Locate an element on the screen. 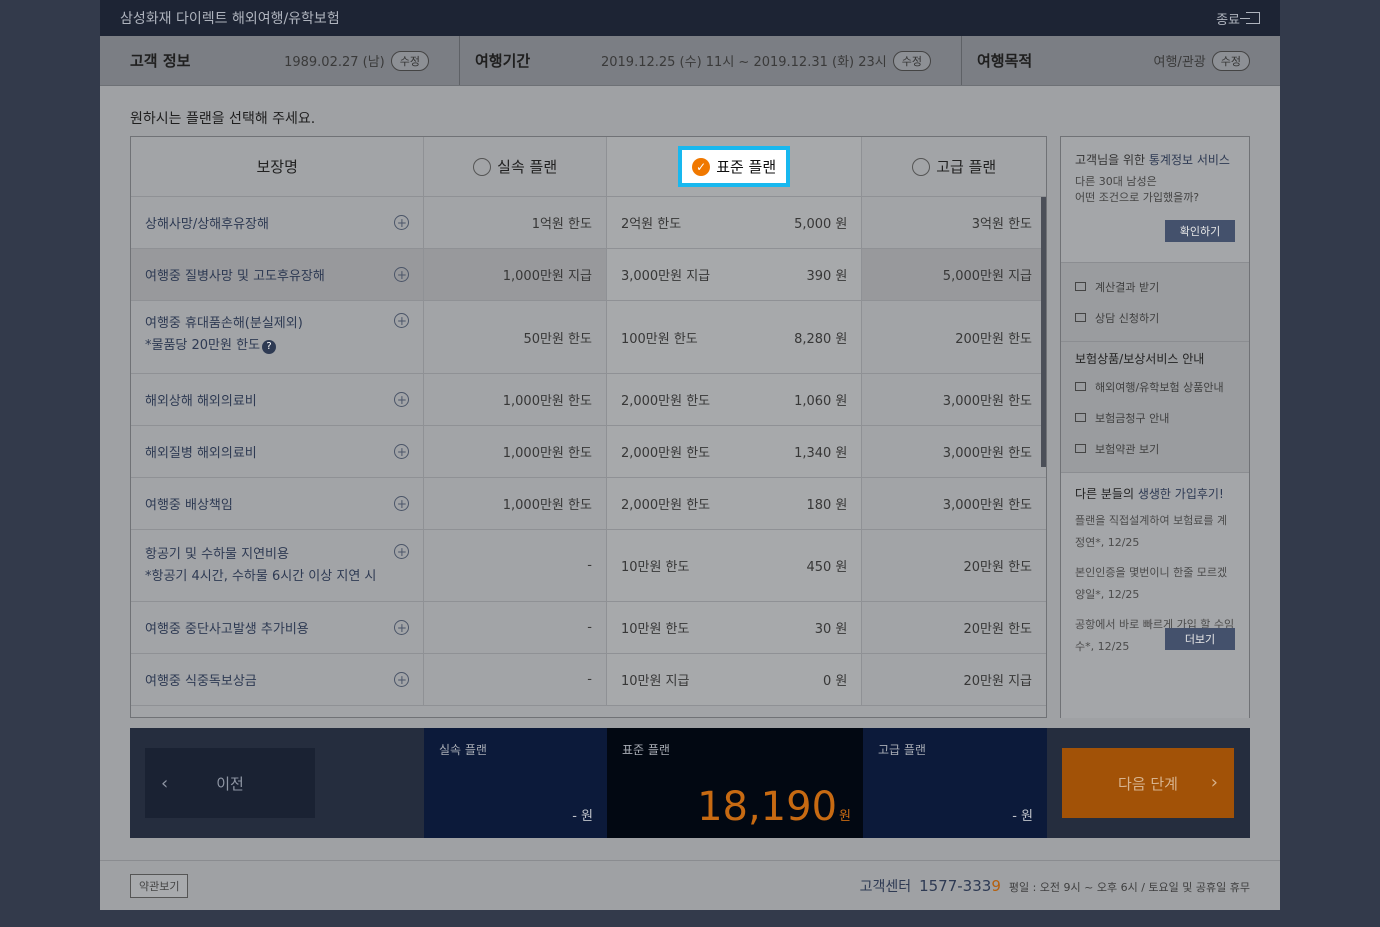  more-reviews-button: 더보기 is located at coordinates (1200, 639).